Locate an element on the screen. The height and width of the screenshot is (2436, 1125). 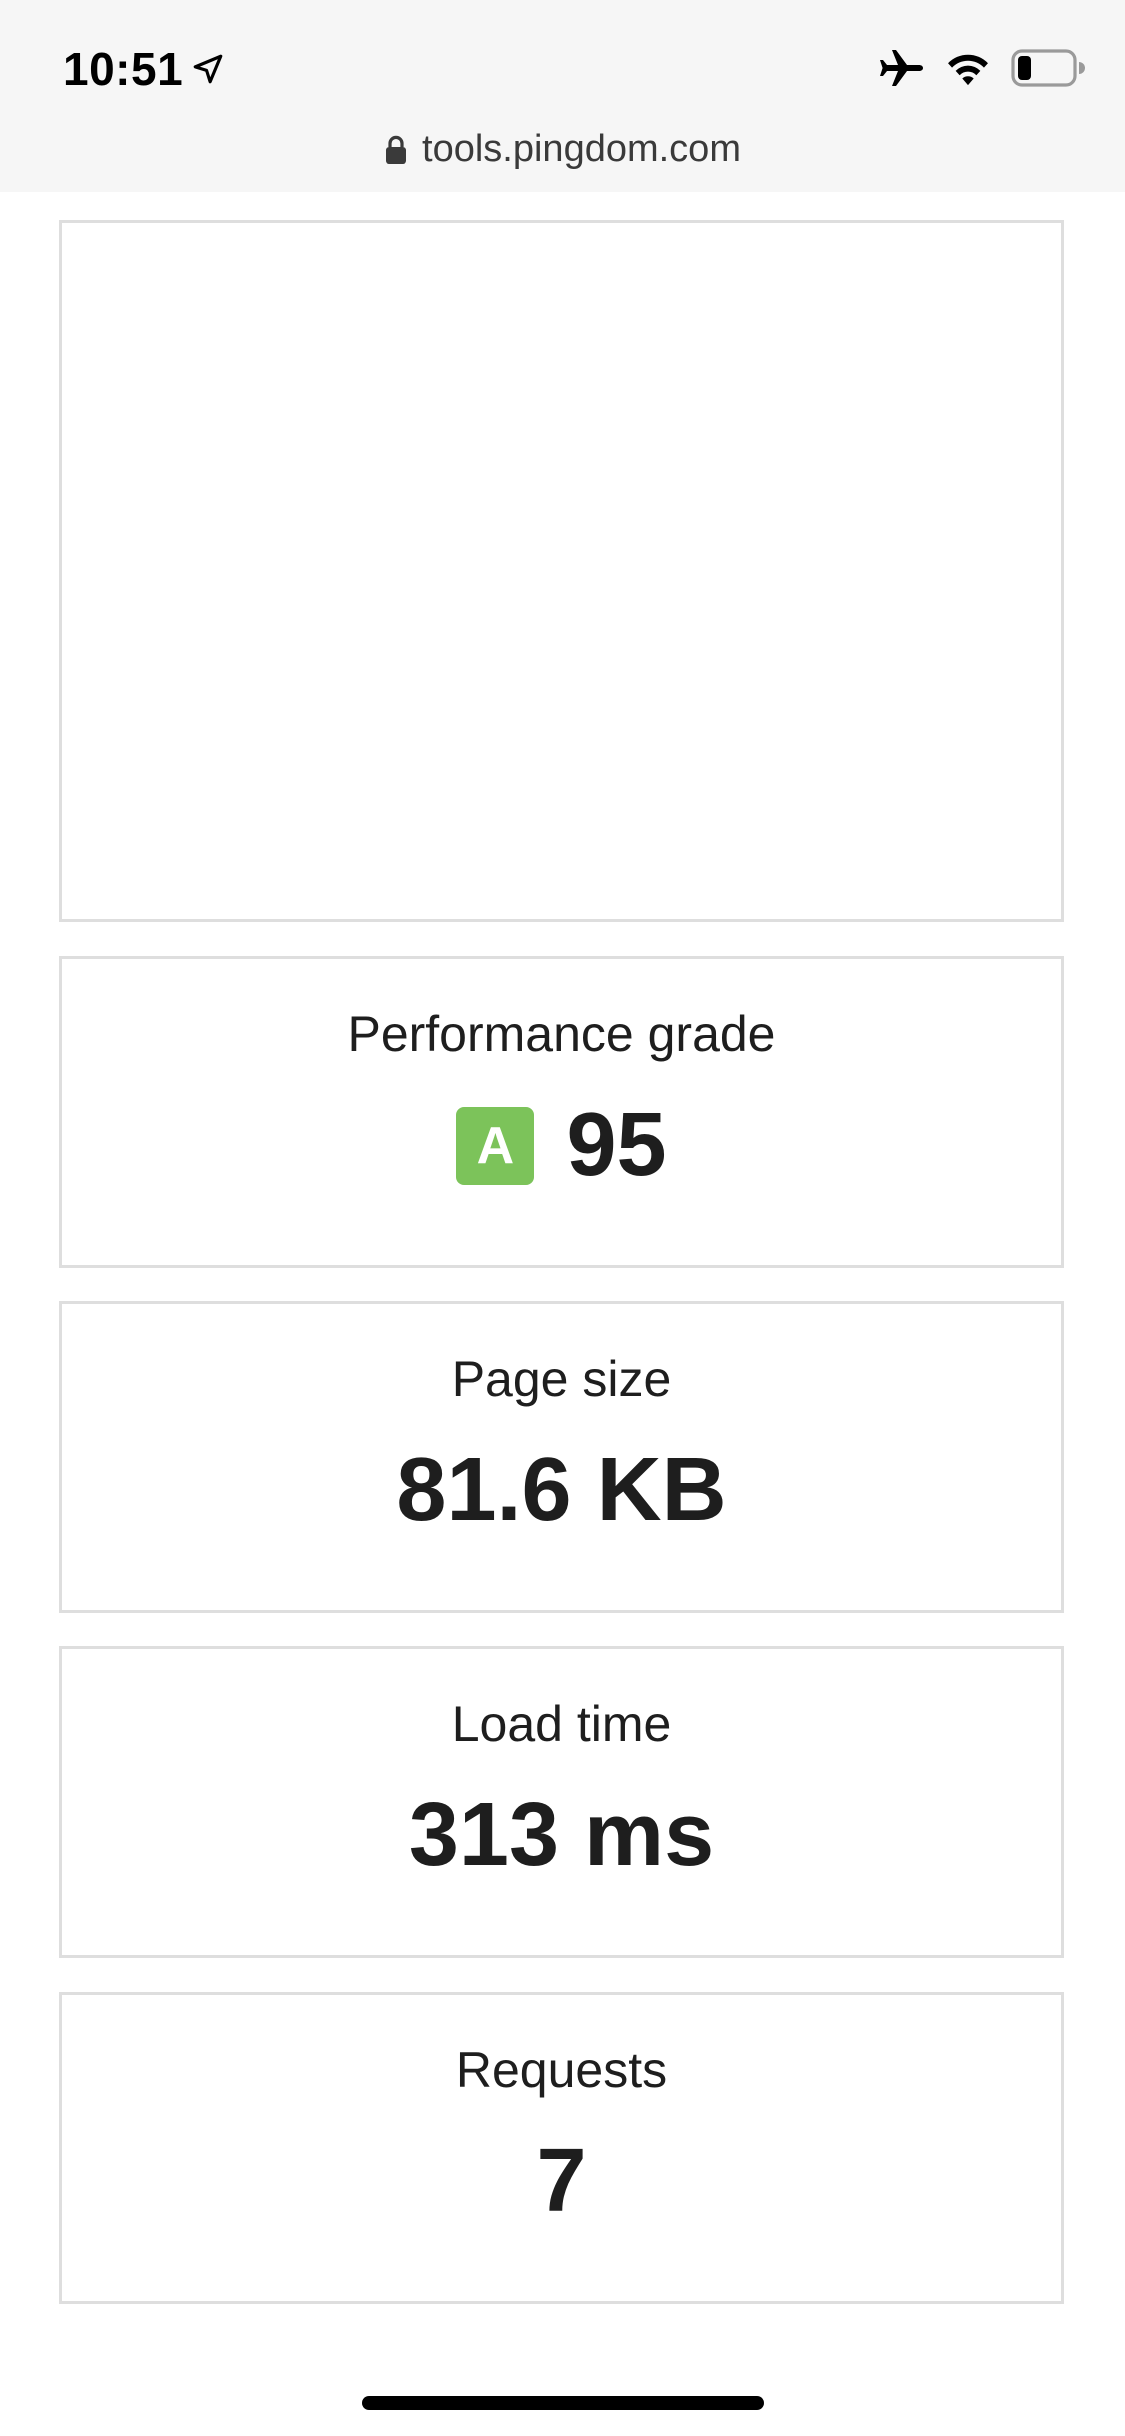
status-icons is located at coordinates (981, 68).